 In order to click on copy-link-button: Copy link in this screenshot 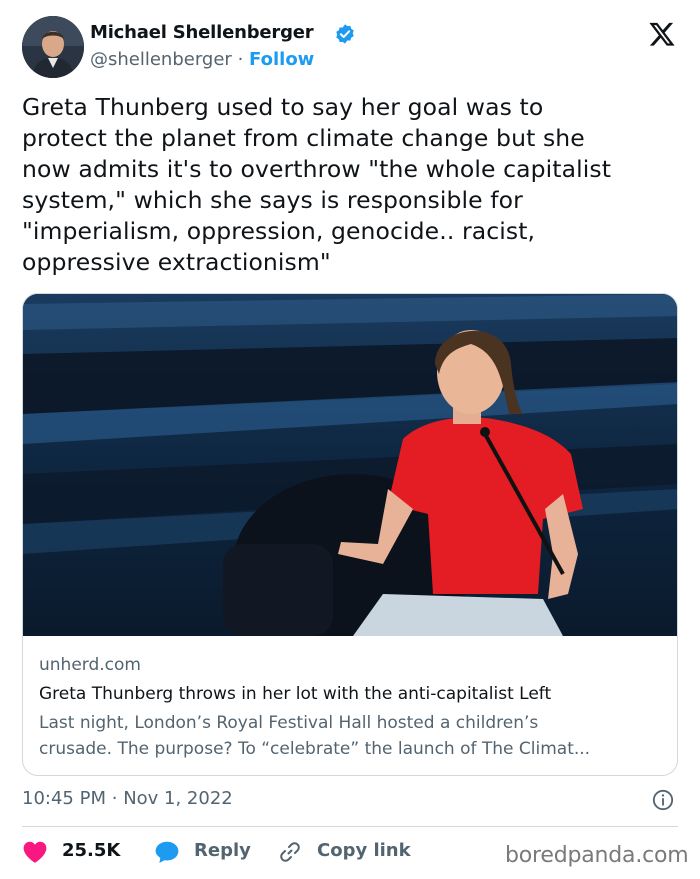, I will do `click(352, 852)`.